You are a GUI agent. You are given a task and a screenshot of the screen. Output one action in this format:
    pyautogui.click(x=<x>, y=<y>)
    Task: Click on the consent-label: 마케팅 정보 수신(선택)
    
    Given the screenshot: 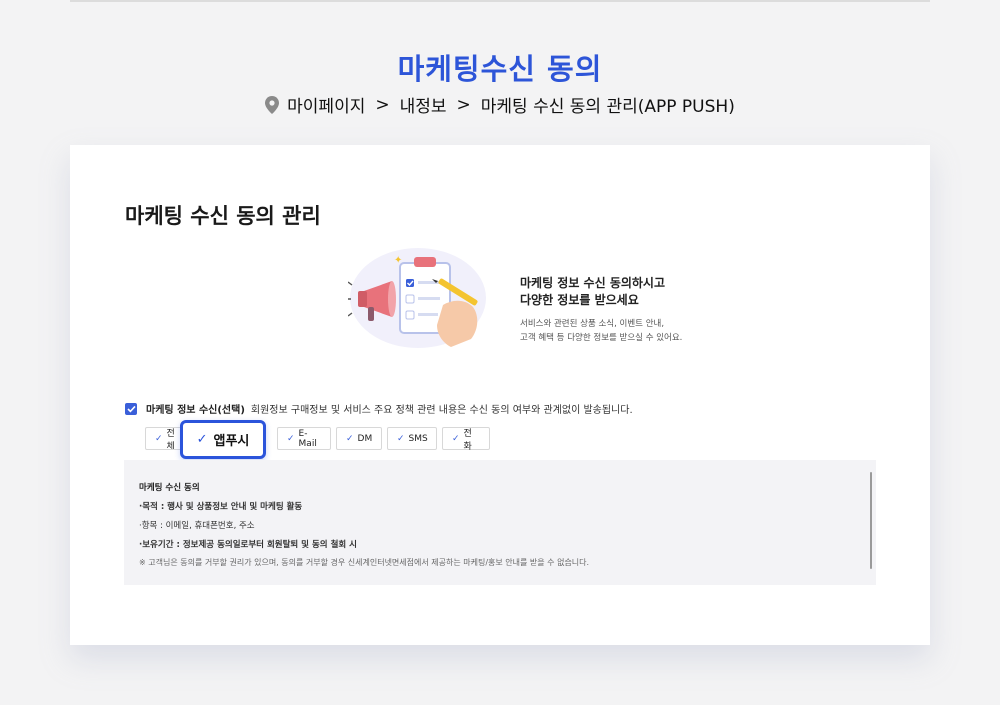 What is the action you would take?
    pyautogui.click(x=195, y=408)
    